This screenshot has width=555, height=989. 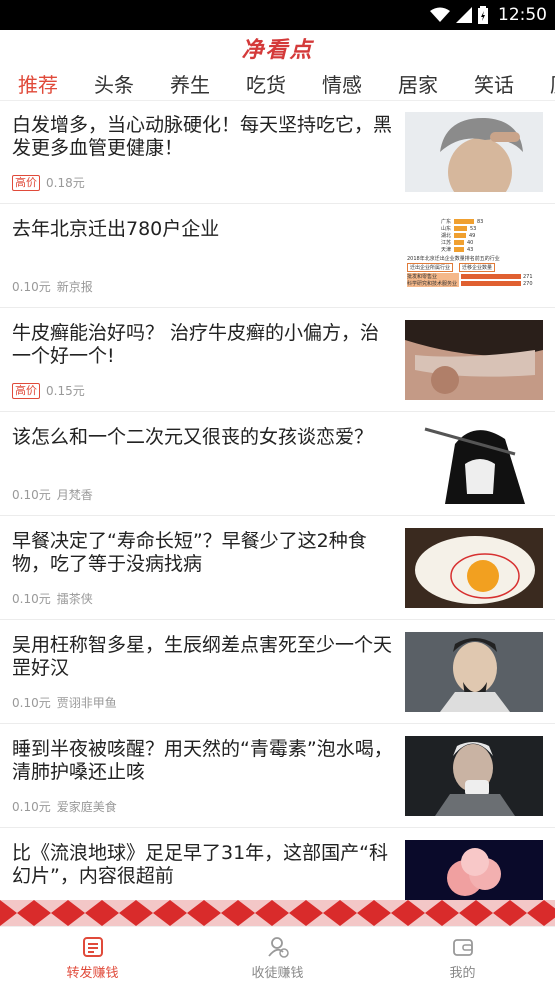 I want to click on tab-home: 居家, so click(x=418, y=83).